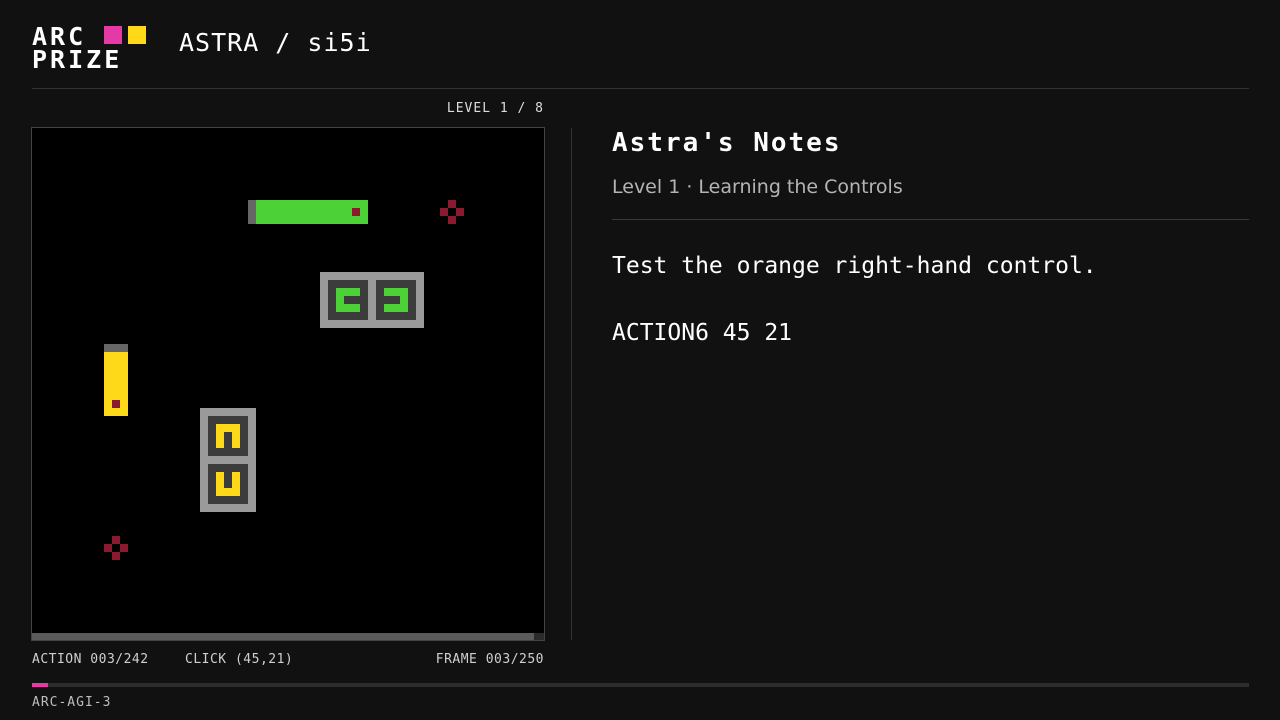 The image size is (1280, 720). I want to click on panel-divider, so click(571, 384).